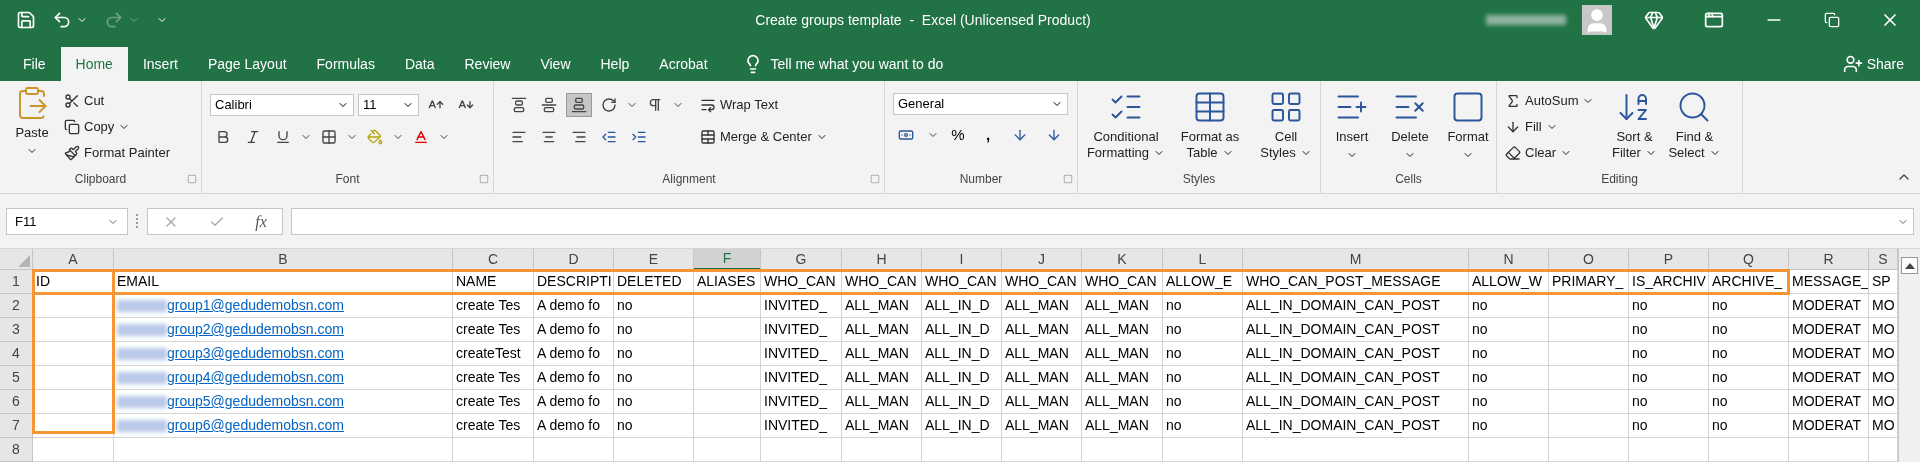 Image resolution: width=1920 pixels, height=462 pixels. Describe the element at coordinates (73, 259) in the screenshot. I see `column-header: A` at that location.